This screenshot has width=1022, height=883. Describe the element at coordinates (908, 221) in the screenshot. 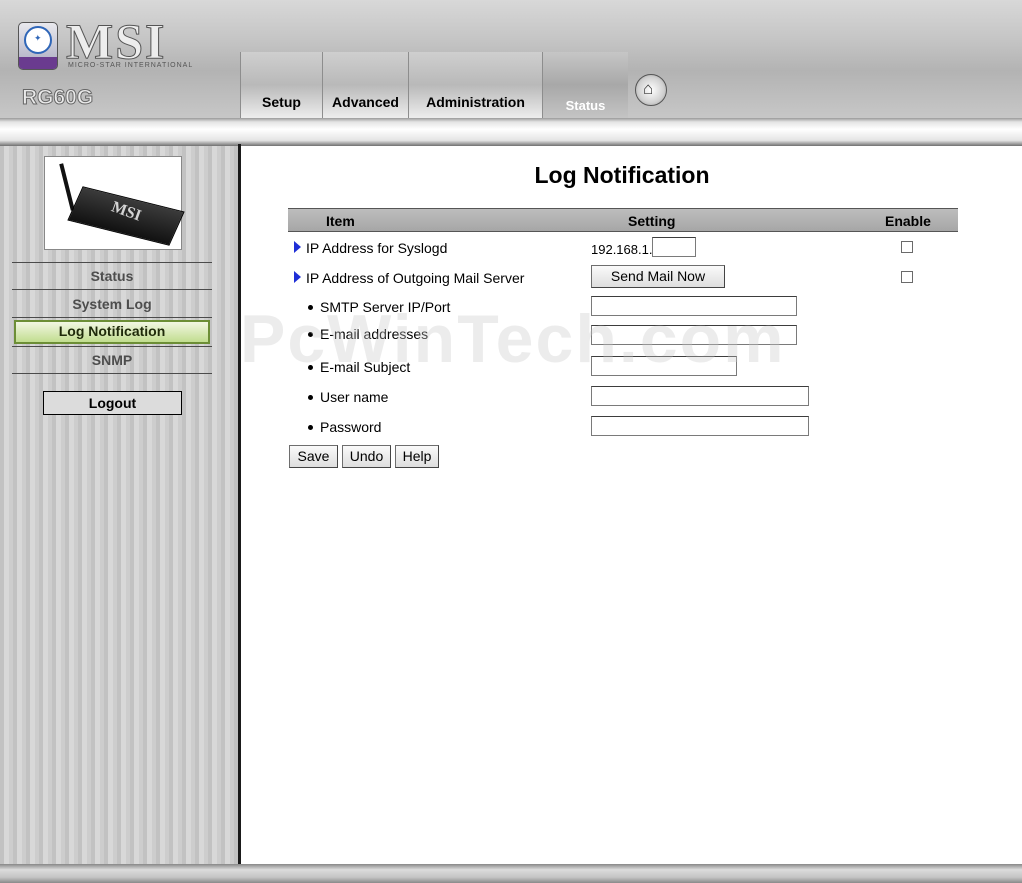

I see `column-header-enable: Enable` at that location.